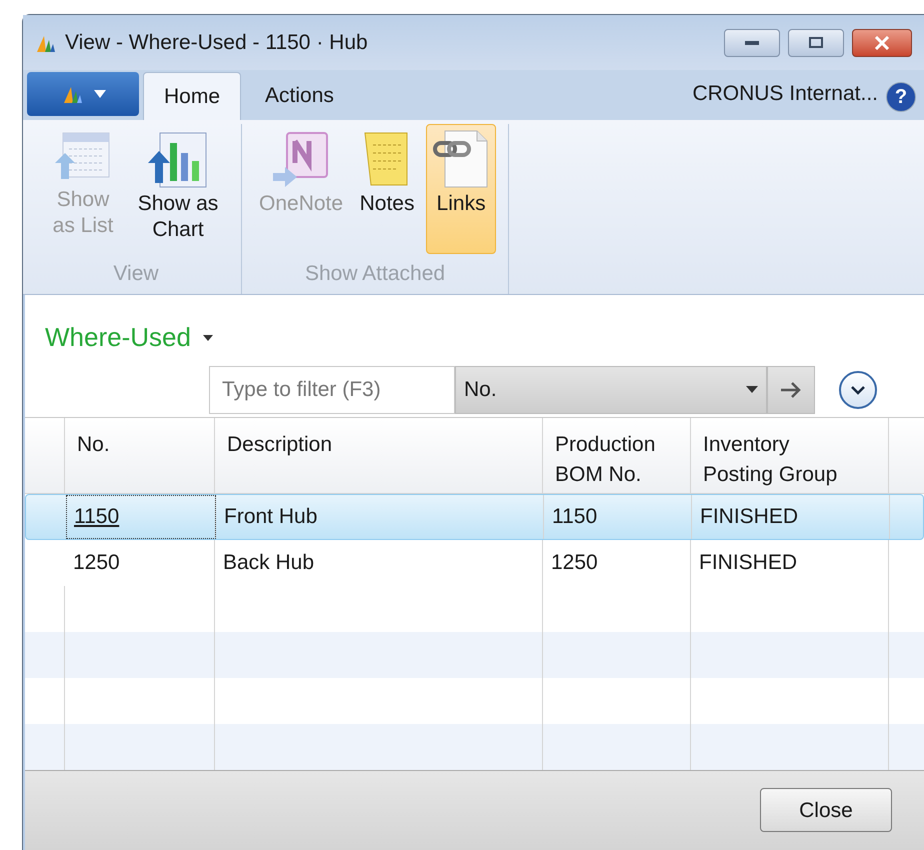 Image resolution: width=924 pixels, height=850 pixels. I want to click on maximize-button, so click(816, 42).